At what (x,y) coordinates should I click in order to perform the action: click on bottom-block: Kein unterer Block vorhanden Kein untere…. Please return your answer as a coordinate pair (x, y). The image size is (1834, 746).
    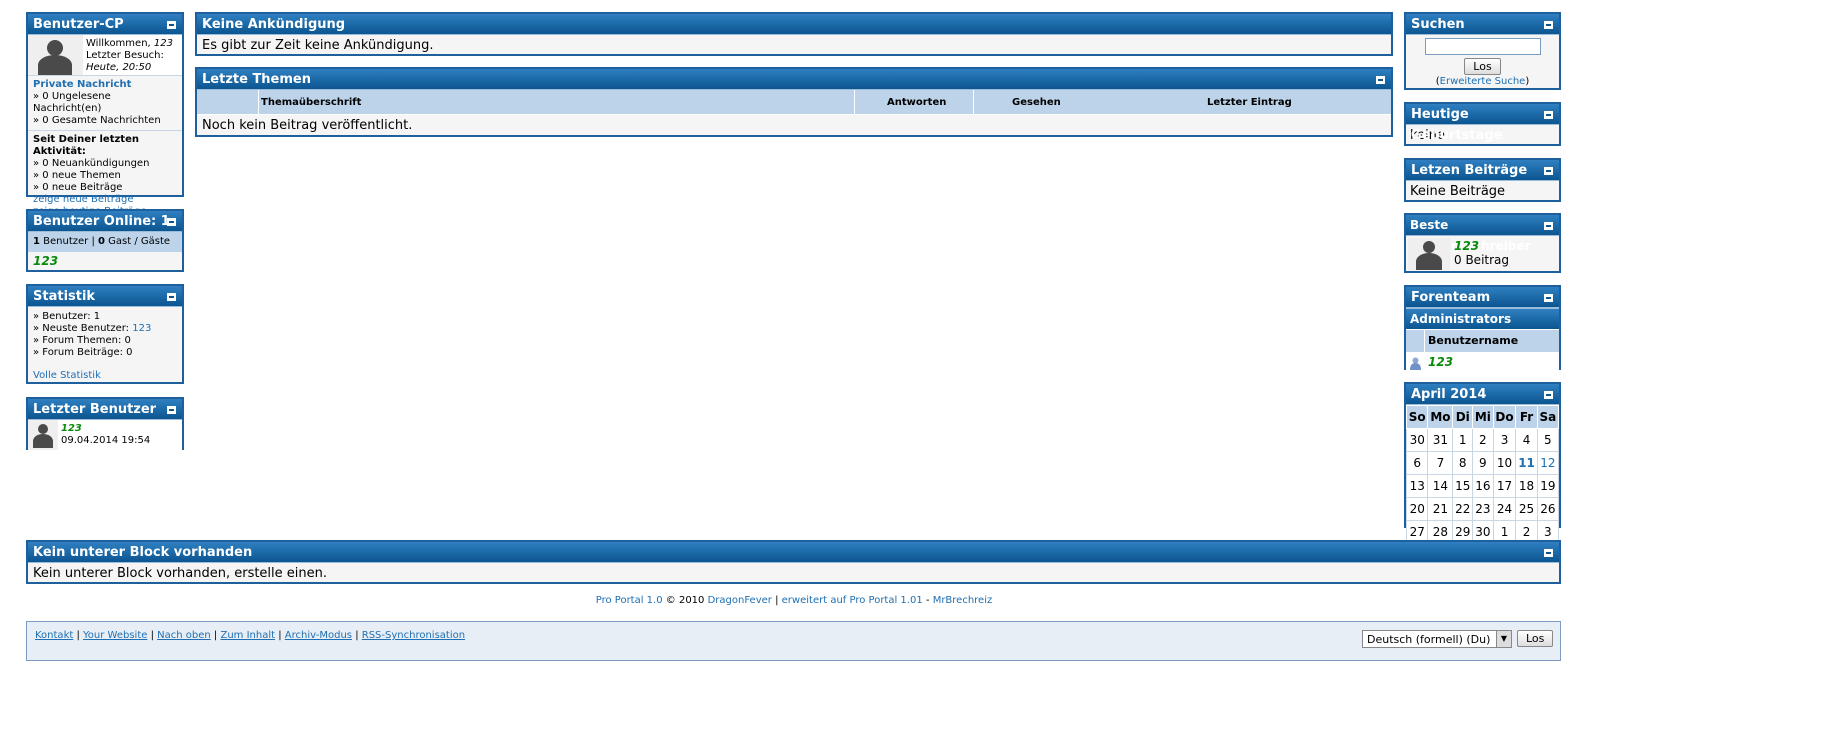
    Looking at the image, I should click on (793, 562).